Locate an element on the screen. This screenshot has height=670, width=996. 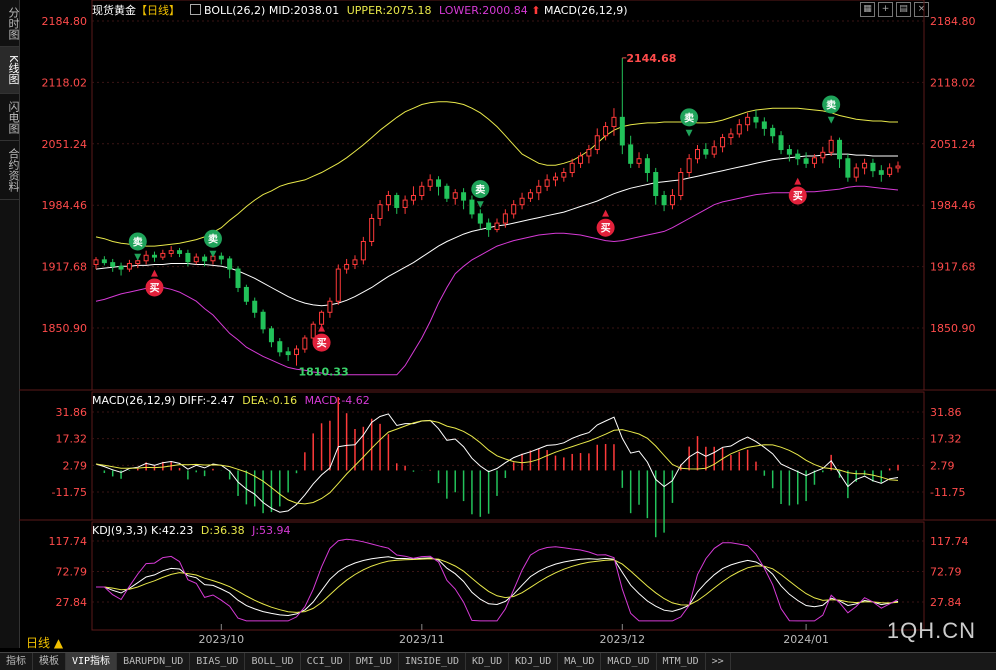
bottom-tab-12: MACD_UD is located at coordinates (629, 661).